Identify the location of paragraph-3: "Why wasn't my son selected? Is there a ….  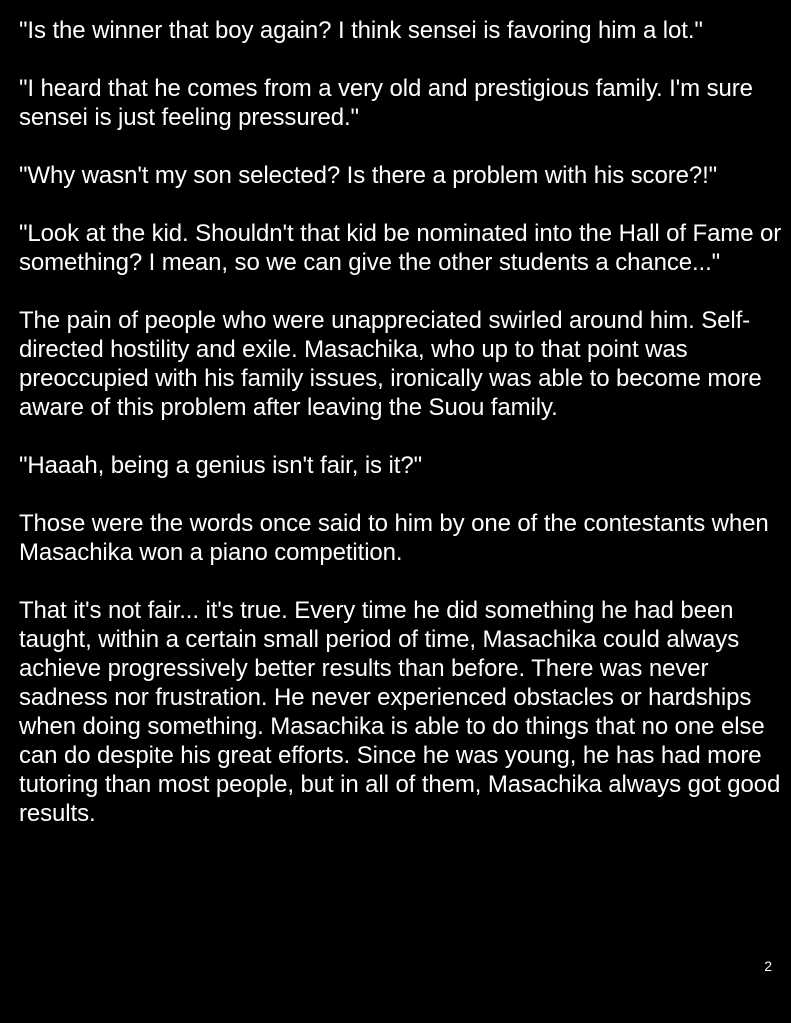
(368, 175).